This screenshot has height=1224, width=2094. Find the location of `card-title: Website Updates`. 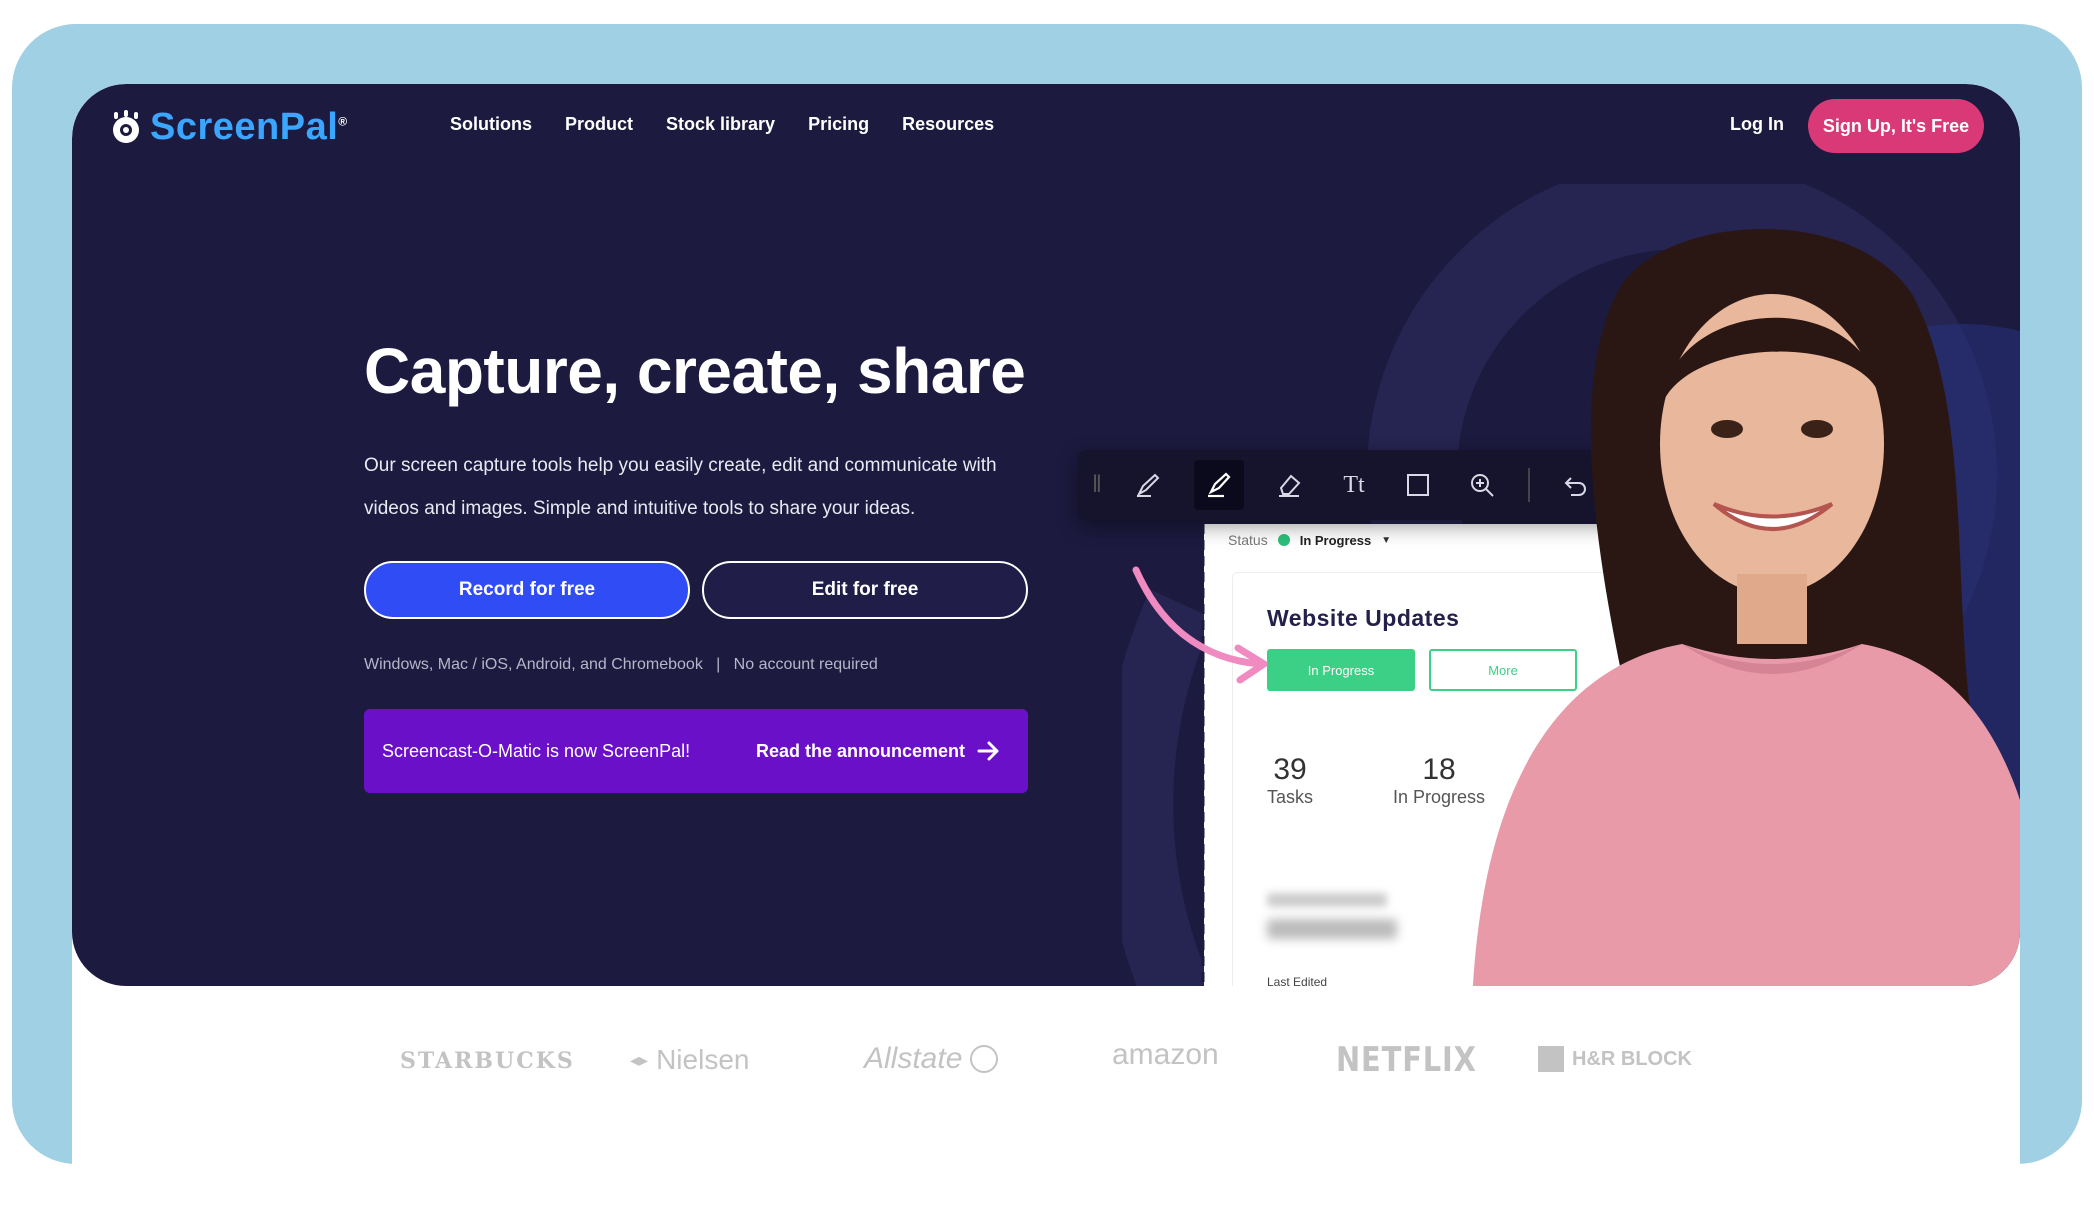

card-title: Website Updates is located at coordinates (1363, 618).